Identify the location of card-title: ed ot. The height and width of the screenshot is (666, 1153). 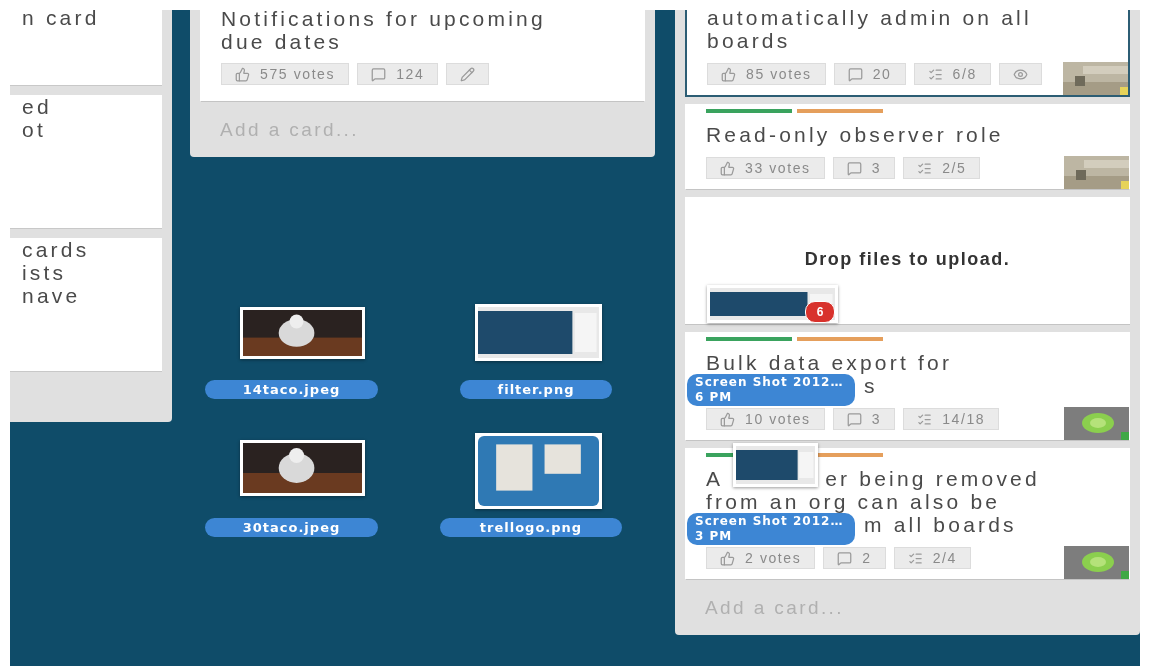
(37, 118).